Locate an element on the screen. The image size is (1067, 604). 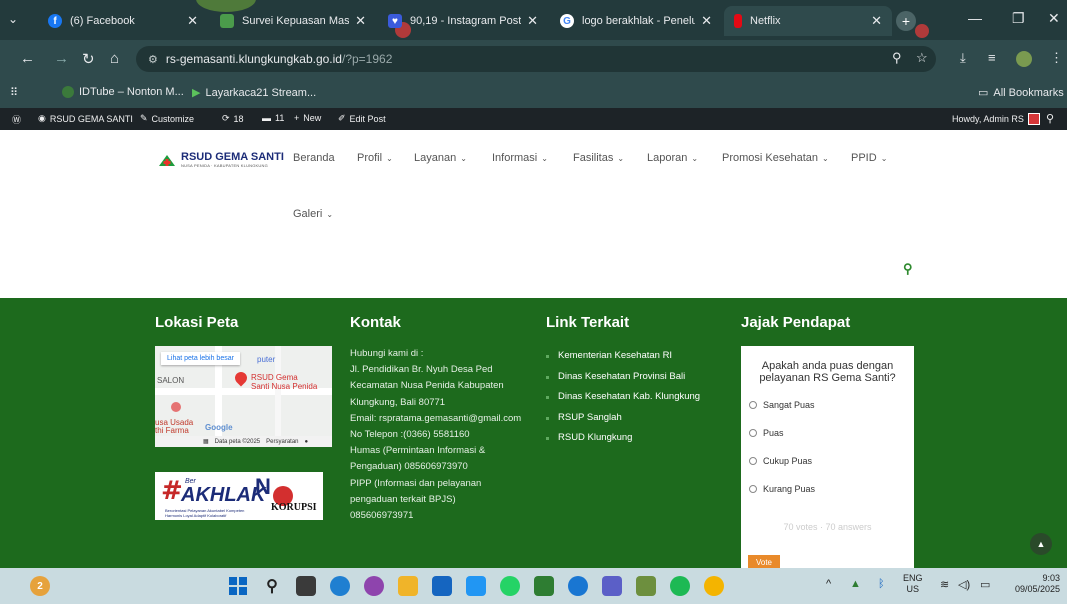
nav-profil: Profil ⌄ is located at coordinates (375, 158).